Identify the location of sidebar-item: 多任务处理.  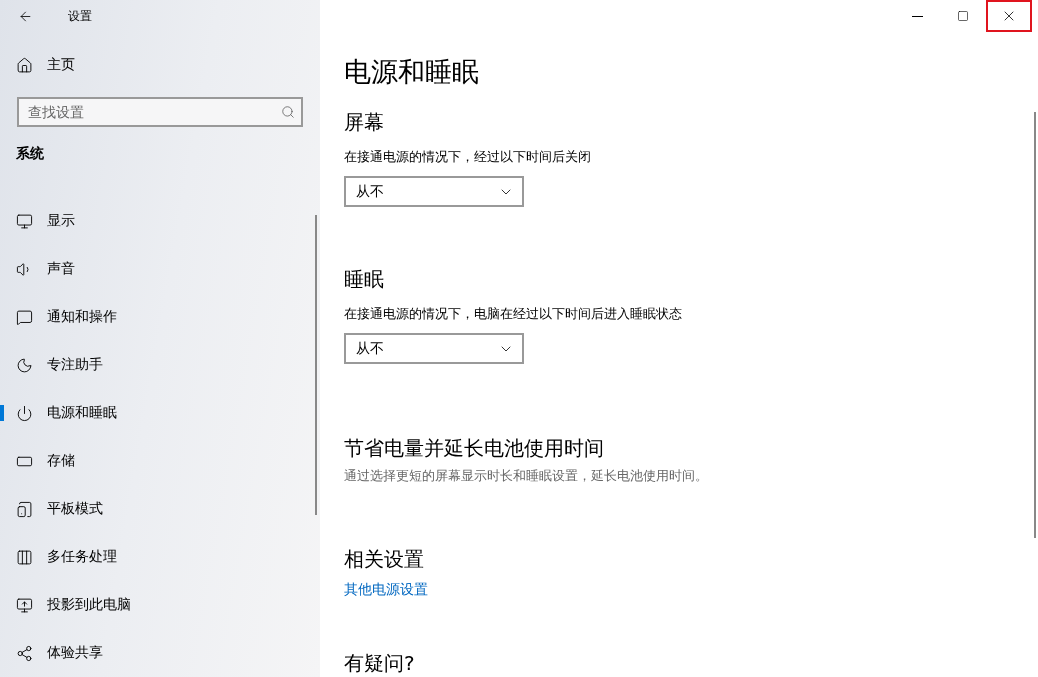
(160, 557).